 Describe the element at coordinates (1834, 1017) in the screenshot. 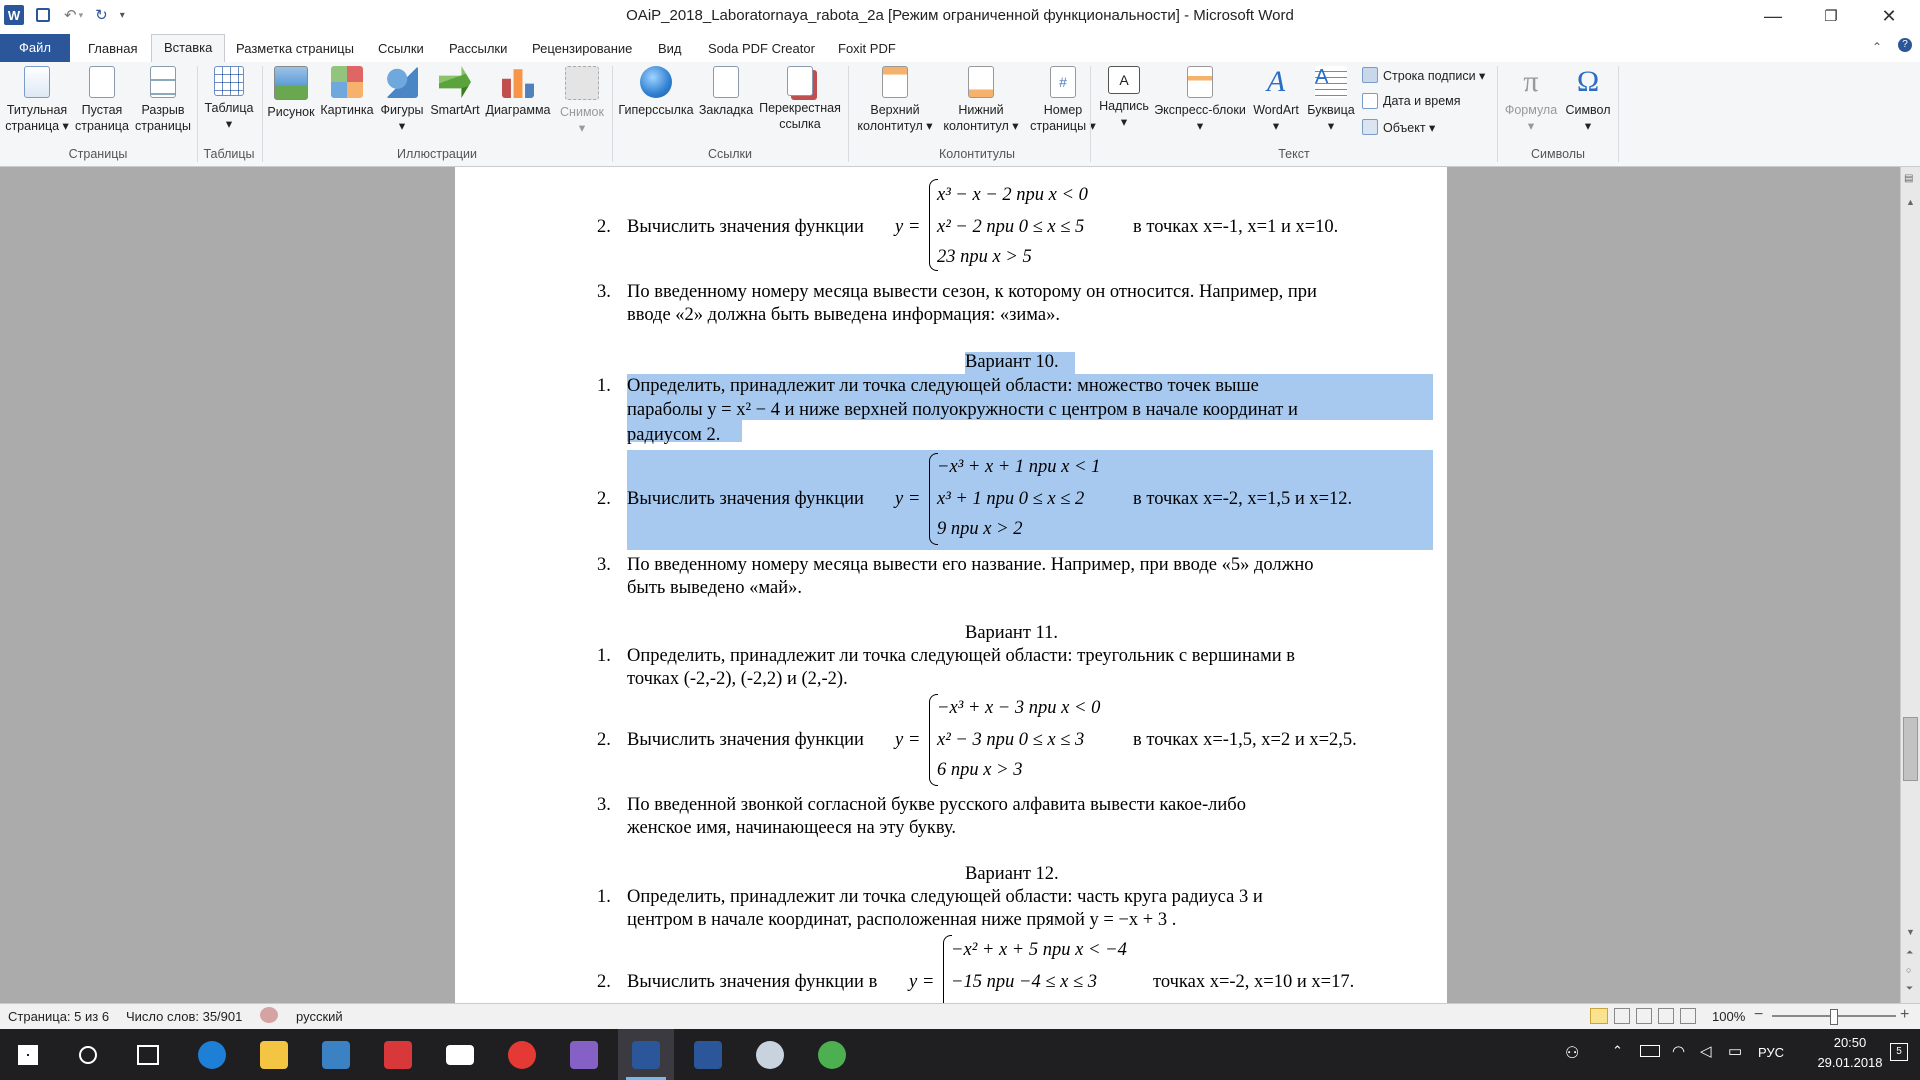

I see `zoom-slider-thumb` at that location.